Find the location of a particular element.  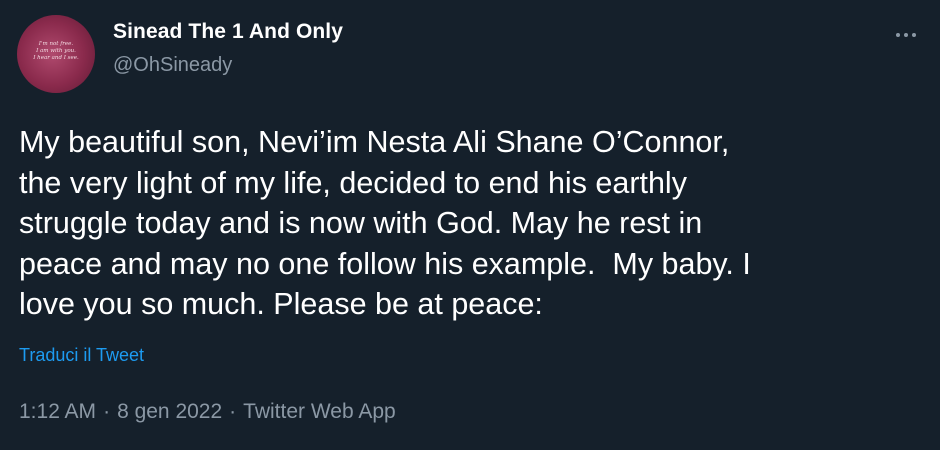

more-horizontal-icon is located at coordinates (906, 35).